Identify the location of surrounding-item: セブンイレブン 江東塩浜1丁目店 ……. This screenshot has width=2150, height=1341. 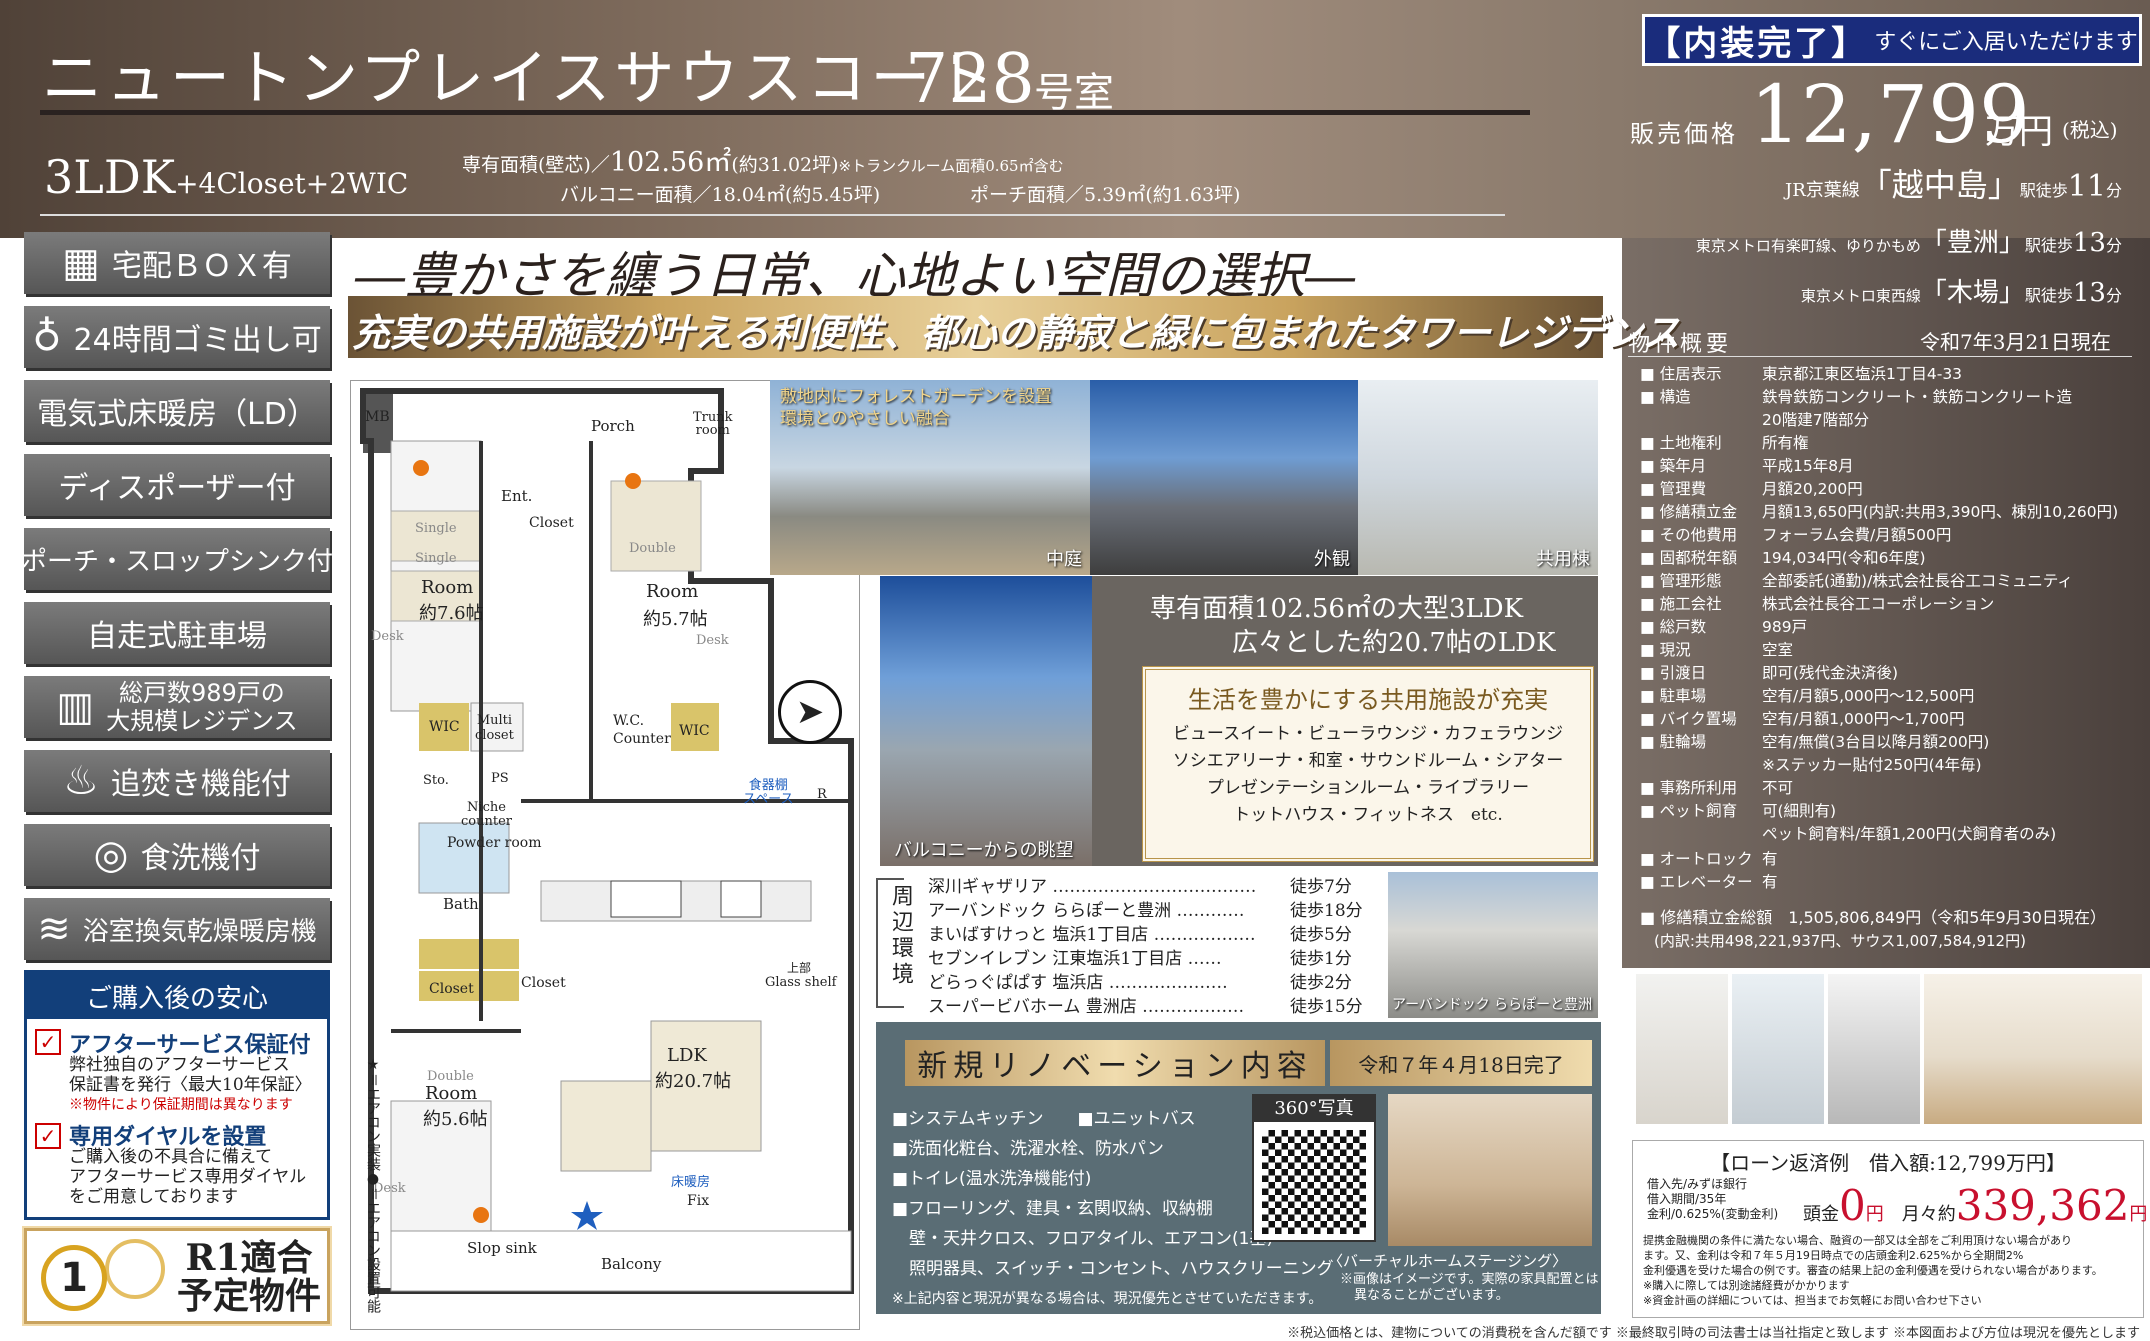
(1075, 959).